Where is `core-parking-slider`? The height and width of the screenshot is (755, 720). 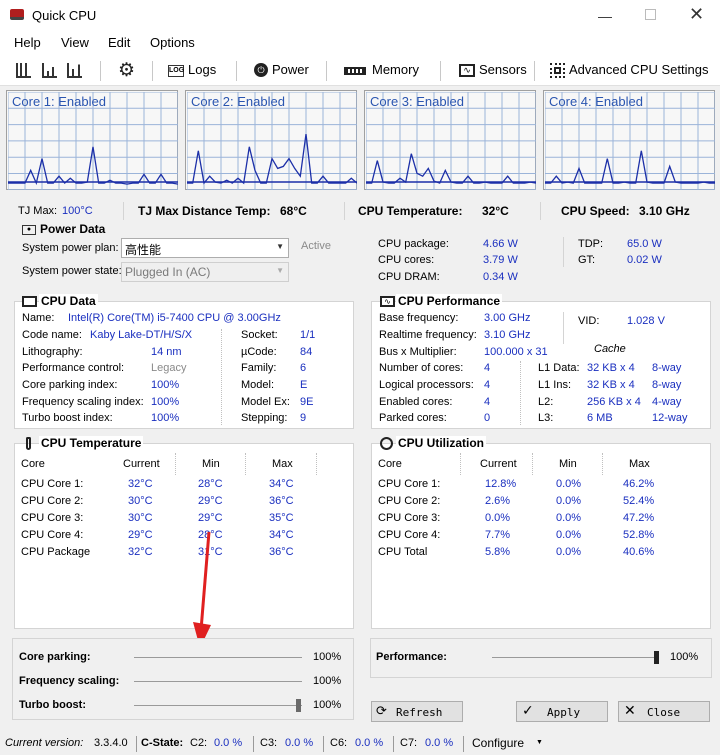 core-parking-slider is located at coordinates (218, 657).